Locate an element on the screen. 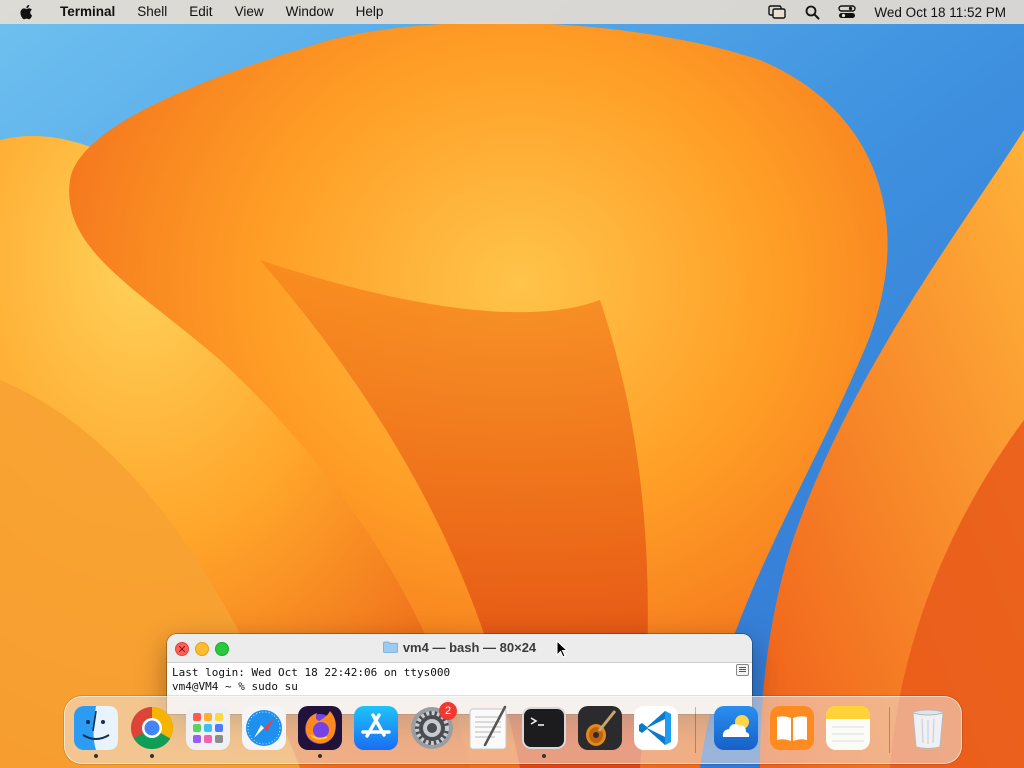 The height and width of the screenshot is (768, 1024). firefox-icon is located at coordinates (320, 728).